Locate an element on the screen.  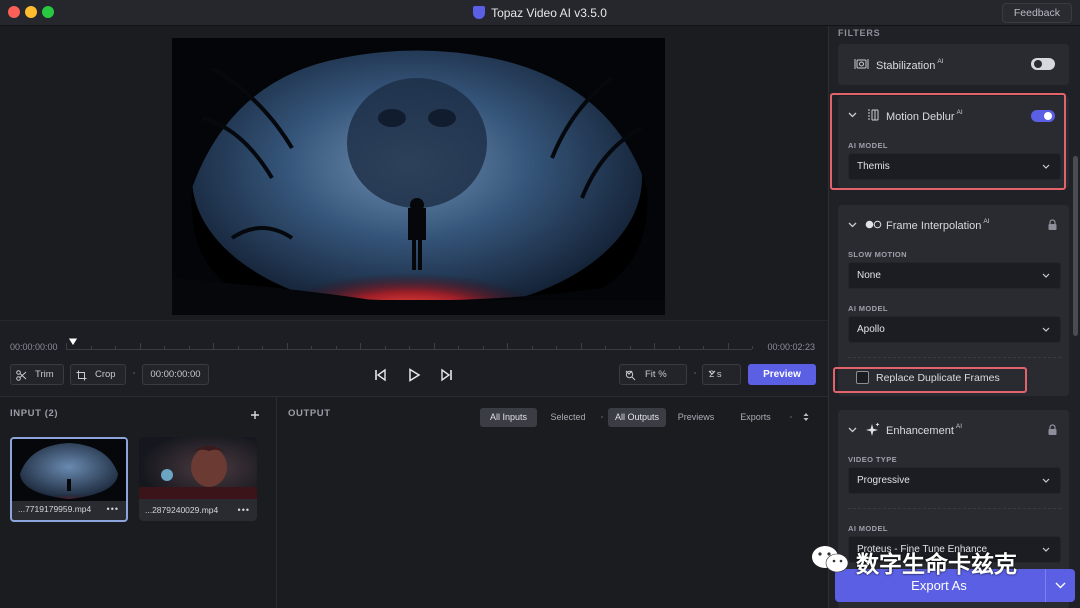
file-thumbnail is located at coordinates (69, 470).